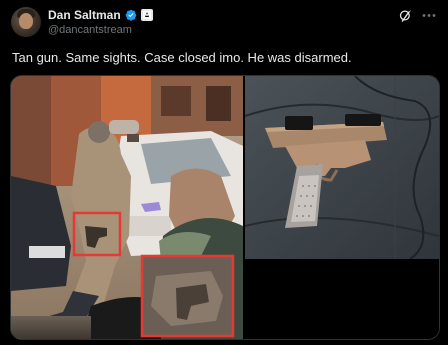 This screenshot has width=448, height=345. I want to click on media-empty-area, so click(342, 299).